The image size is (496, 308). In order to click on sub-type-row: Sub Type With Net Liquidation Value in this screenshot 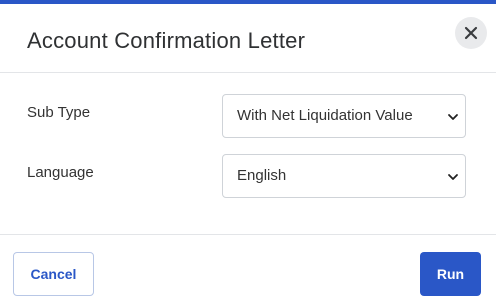, I will do `click(248, 116)`.